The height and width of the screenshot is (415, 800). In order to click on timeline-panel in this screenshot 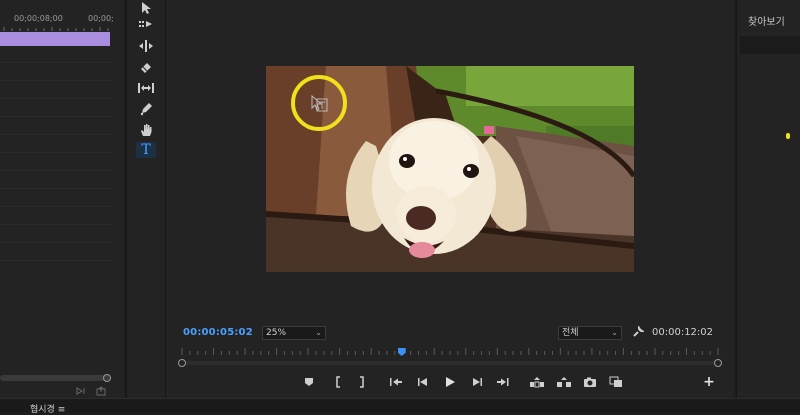, I will do `click(62, 199)`.